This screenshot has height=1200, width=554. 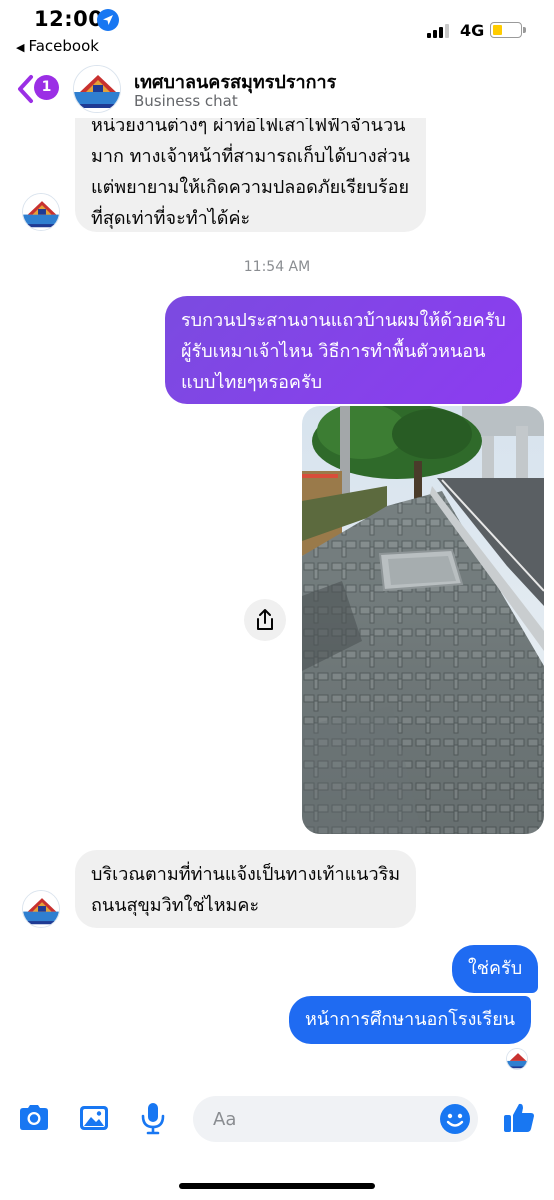 I want to click on message-line: รบกวนประสานงานแถวบ้านผมให้ด้วยครับ, so click(x=343, y=320).